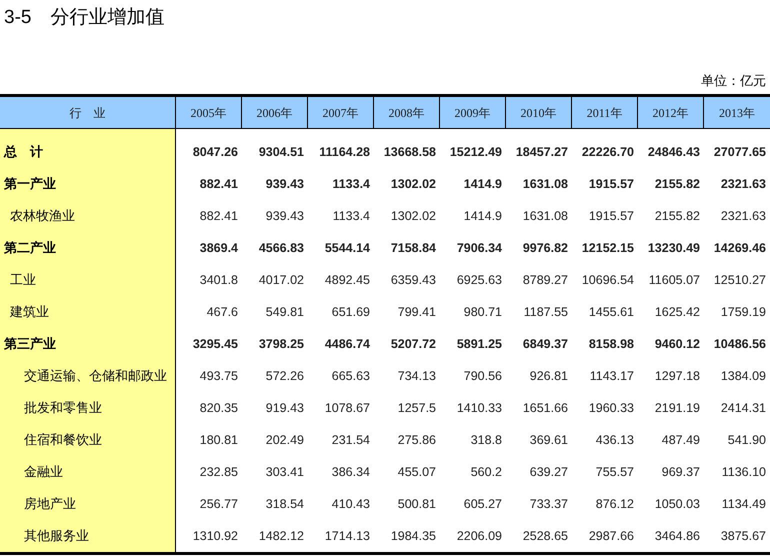 The image size is (770, 557). I want to click on table-cell-text: 202.49, so click(284, 440).